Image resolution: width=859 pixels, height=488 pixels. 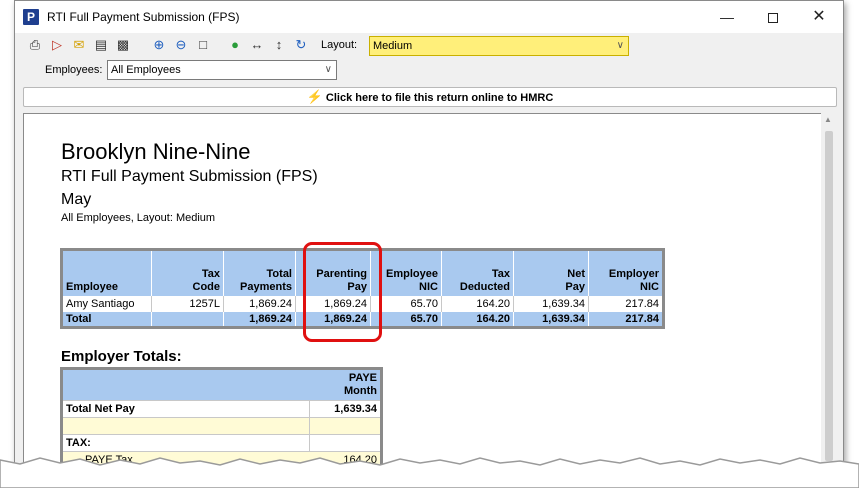 What do you see at coordinates (203, 45) in the screenshot?
I see `page-icon: □` at bounding box center [203, 45].